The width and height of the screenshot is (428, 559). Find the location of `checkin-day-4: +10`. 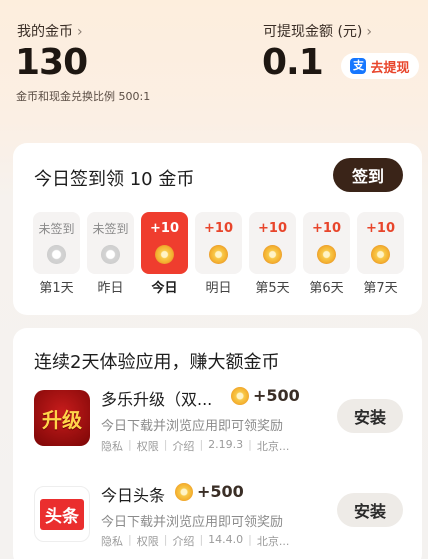

checkin-day-4: +10 is located at coordinates (218, 243).